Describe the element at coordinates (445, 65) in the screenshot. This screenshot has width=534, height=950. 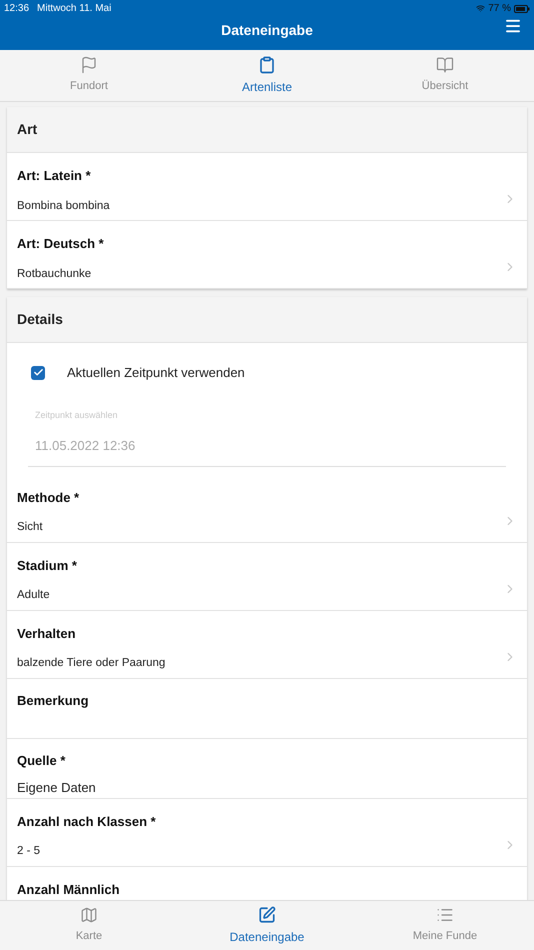
I see `book-icon` at that location.